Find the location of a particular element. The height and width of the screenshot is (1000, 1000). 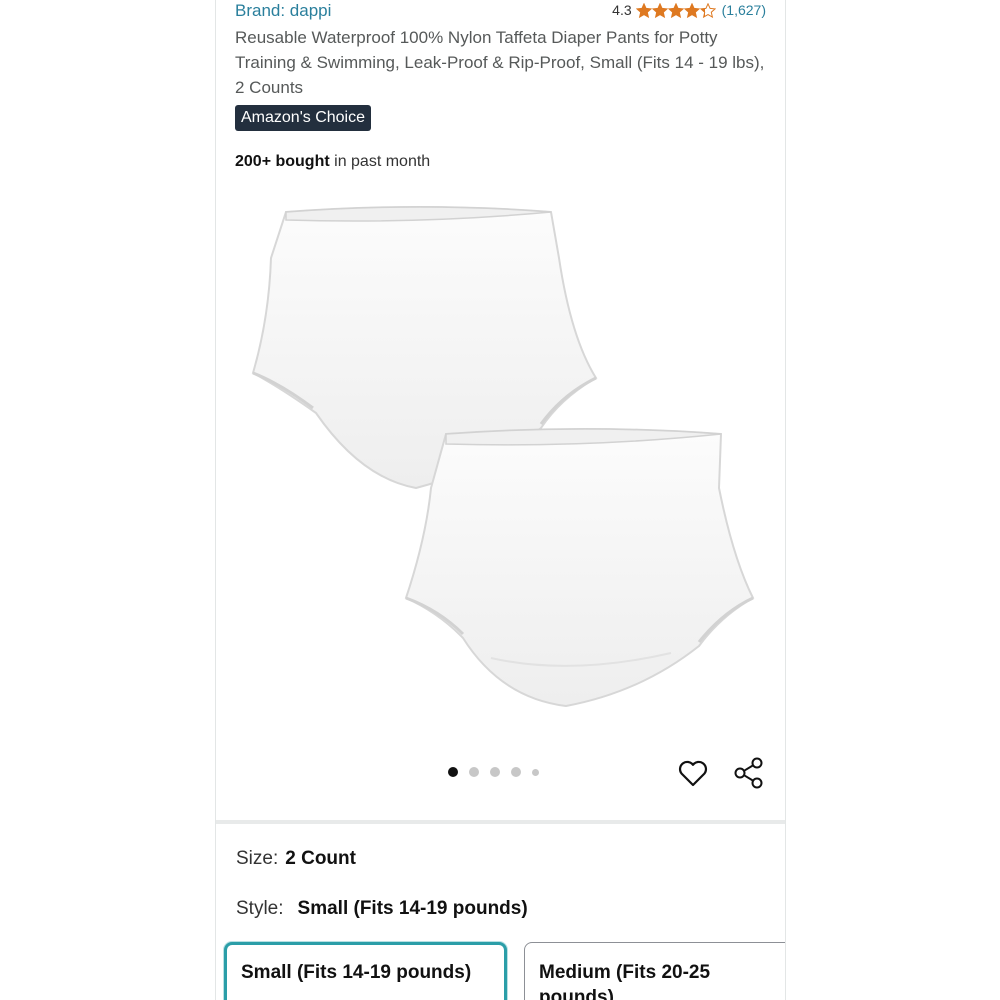

rating-value: 4.3 is located at coordinates (622, 10).